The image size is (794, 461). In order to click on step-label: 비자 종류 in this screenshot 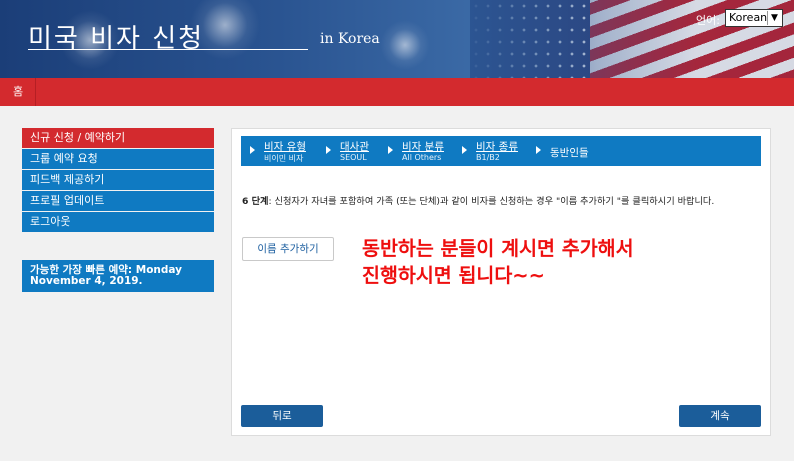, I will do `click(497, 147)`.